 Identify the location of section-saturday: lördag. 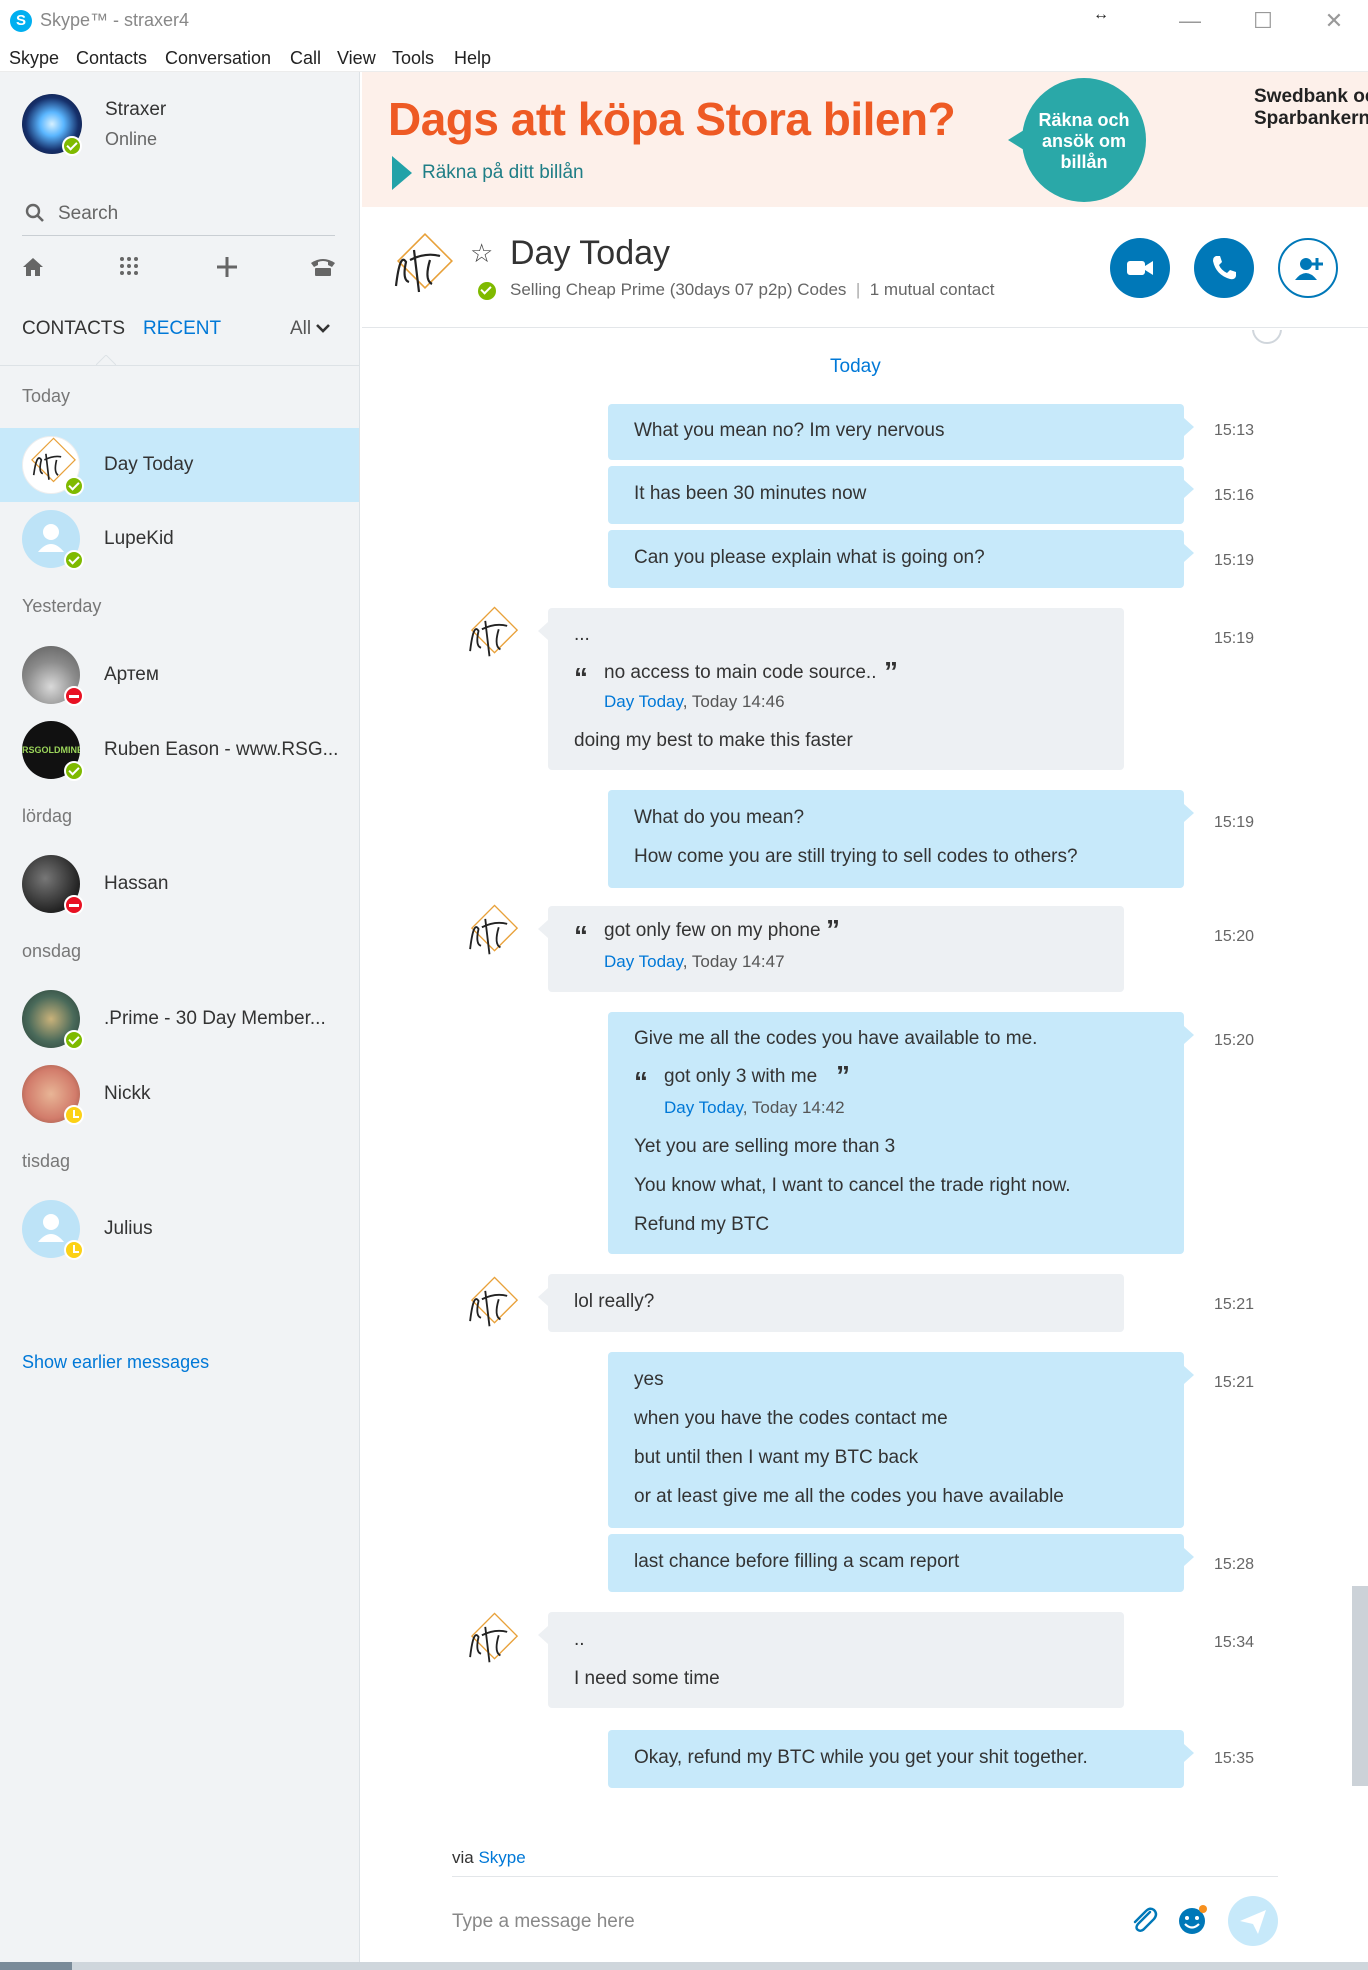
(47, 816).